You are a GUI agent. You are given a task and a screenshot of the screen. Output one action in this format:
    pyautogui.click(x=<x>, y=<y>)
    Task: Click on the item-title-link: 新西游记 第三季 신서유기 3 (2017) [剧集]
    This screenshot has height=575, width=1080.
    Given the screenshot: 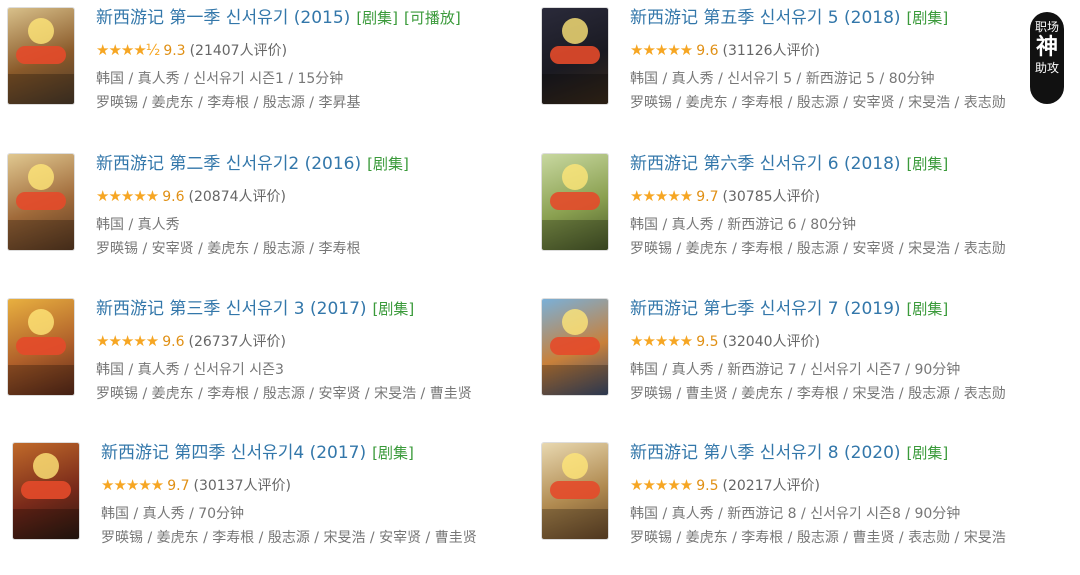 What is the action you would take?
    pyautogui.click(x=312, y=309)
    